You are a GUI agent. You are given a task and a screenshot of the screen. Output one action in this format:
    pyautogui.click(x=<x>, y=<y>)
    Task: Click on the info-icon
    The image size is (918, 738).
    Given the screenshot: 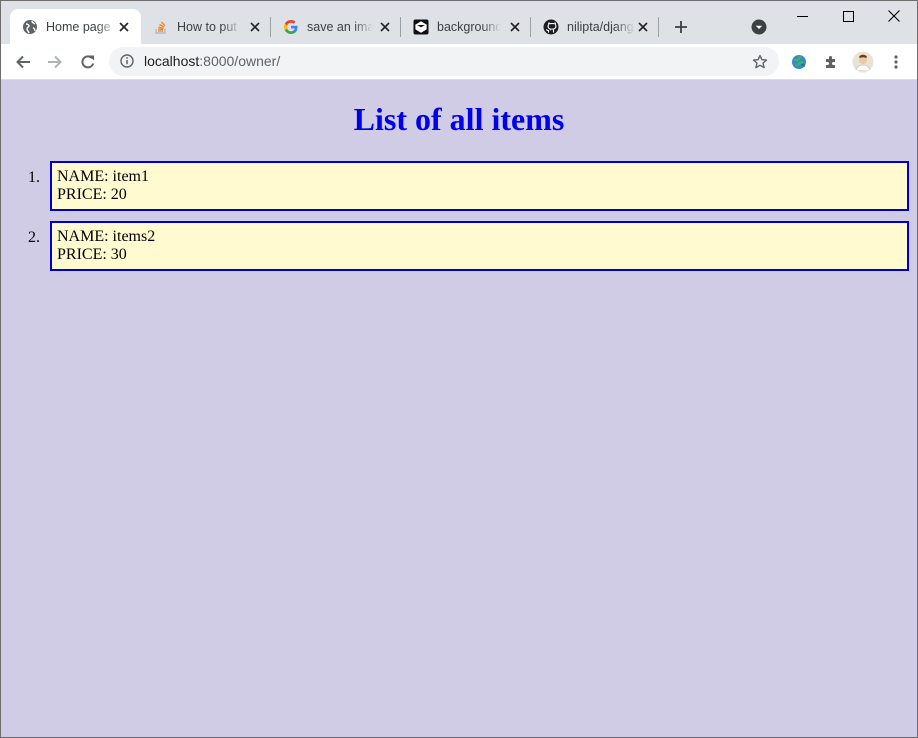 What is the action you would take?
    pyautogui.click(x=127, y=61)
    